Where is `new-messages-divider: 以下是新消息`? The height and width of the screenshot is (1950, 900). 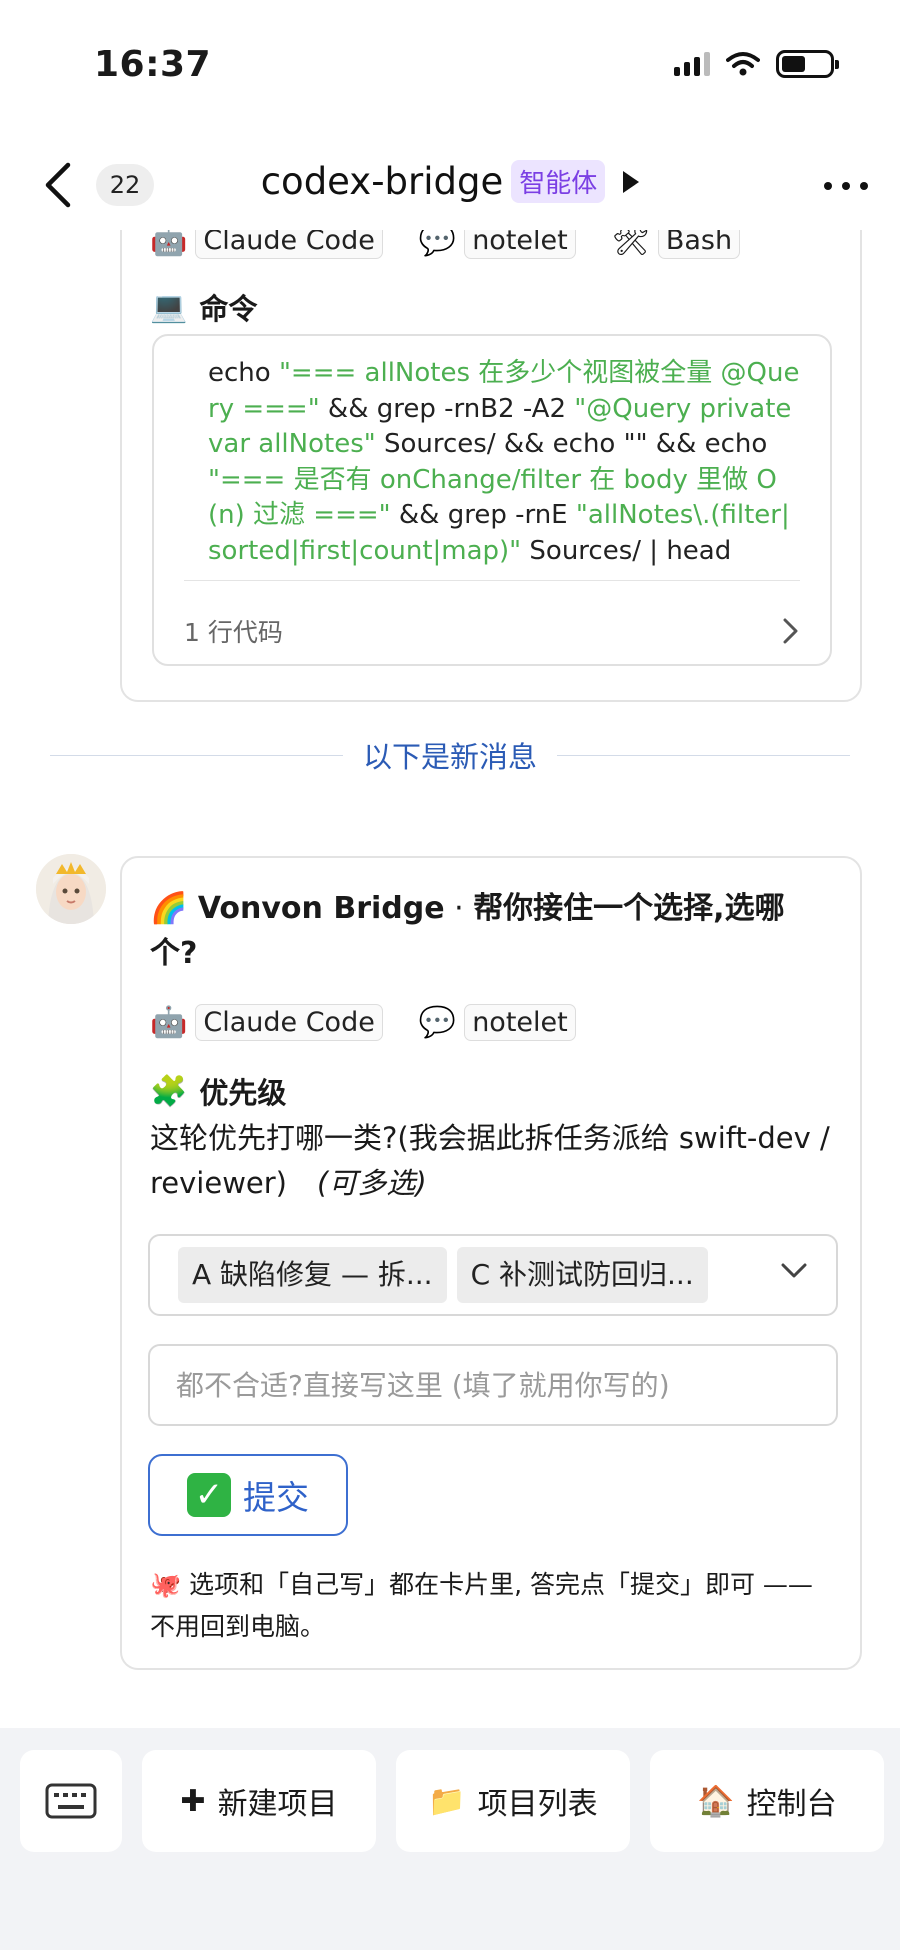
new-messages-divider: 以下是新消息 is located at coordinates (450, 755).